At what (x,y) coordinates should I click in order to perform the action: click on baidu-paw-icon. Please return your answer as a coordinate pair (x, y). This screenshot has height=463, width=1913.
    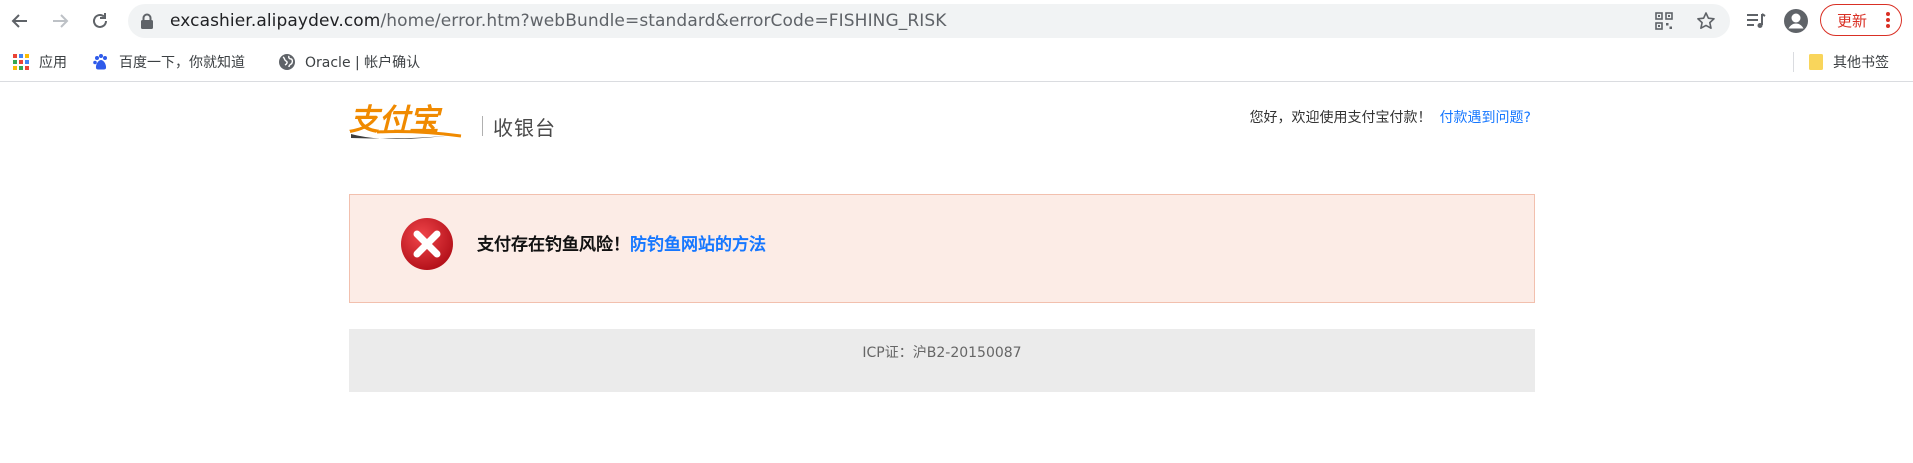
    Looking at the image, I should click on (101, 62).